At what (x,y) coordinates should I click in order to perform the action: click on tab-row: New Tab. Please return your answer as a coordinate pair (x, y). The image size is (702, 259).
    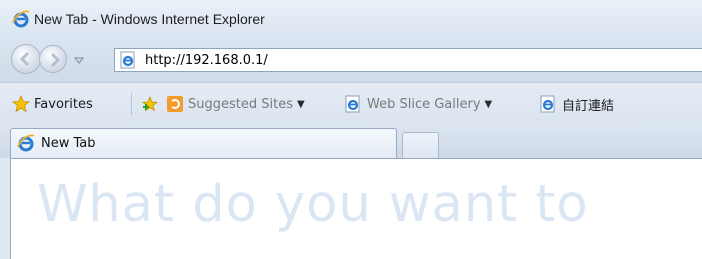
    Looking at the image, I should click on (351, 141).